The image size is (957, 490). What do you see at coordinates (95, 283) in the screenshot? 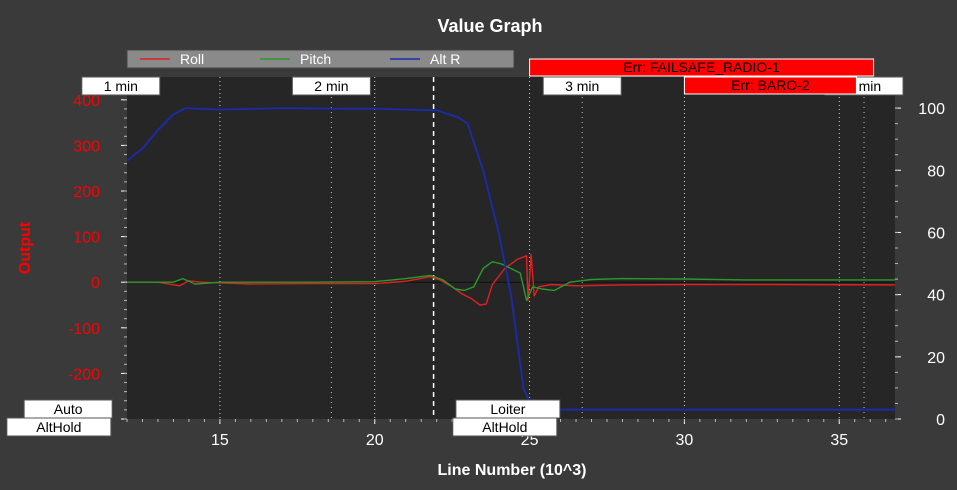
I see `y-tick-label: 0` at bounding box center [95, 283].